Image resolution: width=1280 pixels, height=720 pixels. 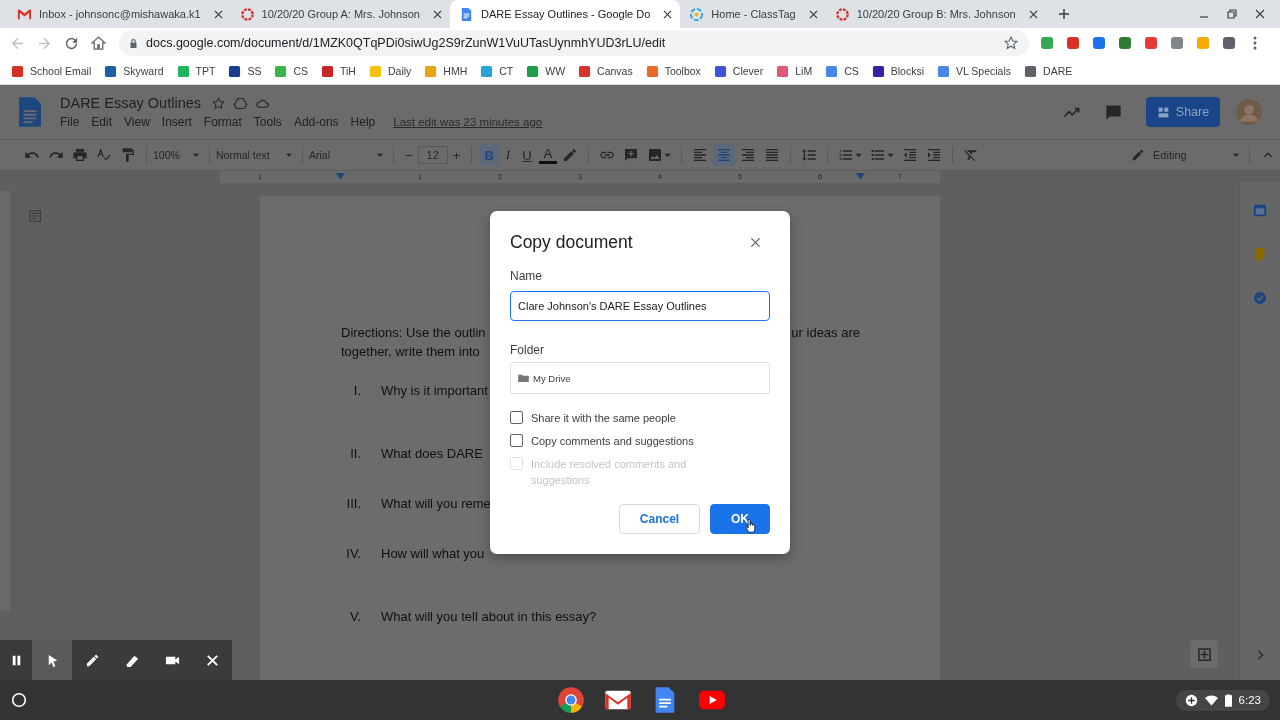 What do you see at coordinates (974, 71) in the screenshot?
I see `bookmark: VL Specials` at bounding box center [974, 71].